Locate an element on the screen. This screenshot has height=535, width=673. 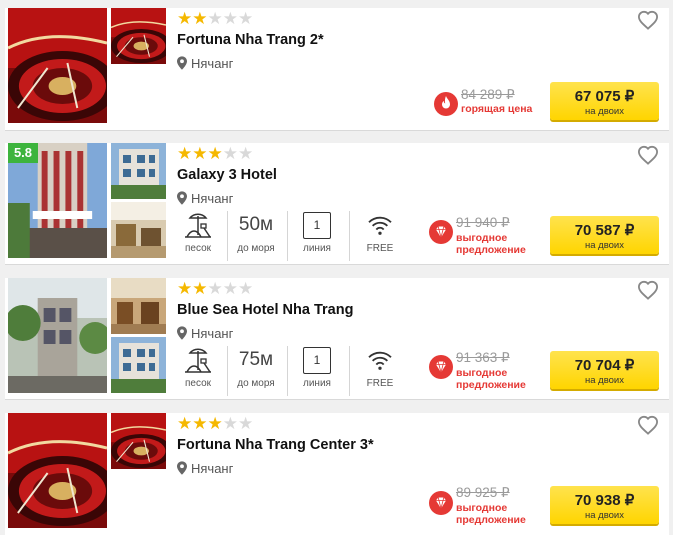
fire-icon is located at coordinates (446, 104).